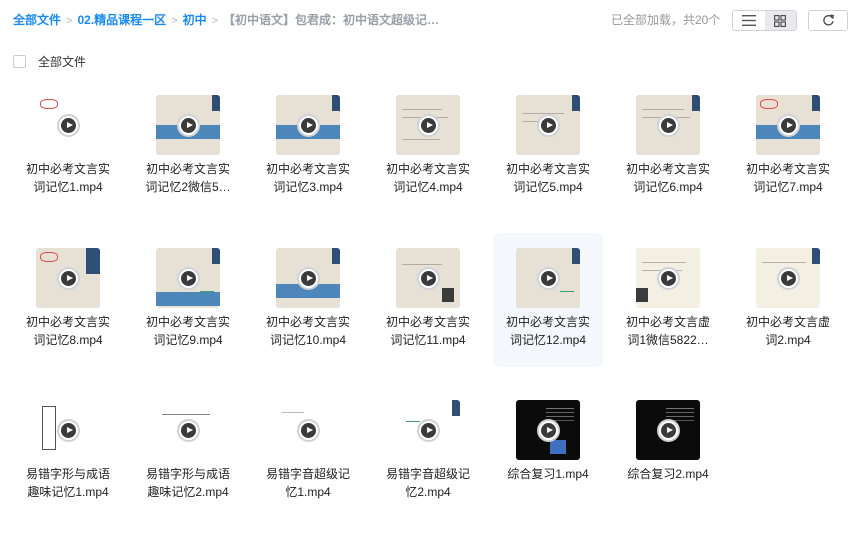  What do you see at coordinates (428, 483) in the screenshot?
I see `file-name: 易错字音超级记 忆2.mp4` at bounding box center [428, 483].